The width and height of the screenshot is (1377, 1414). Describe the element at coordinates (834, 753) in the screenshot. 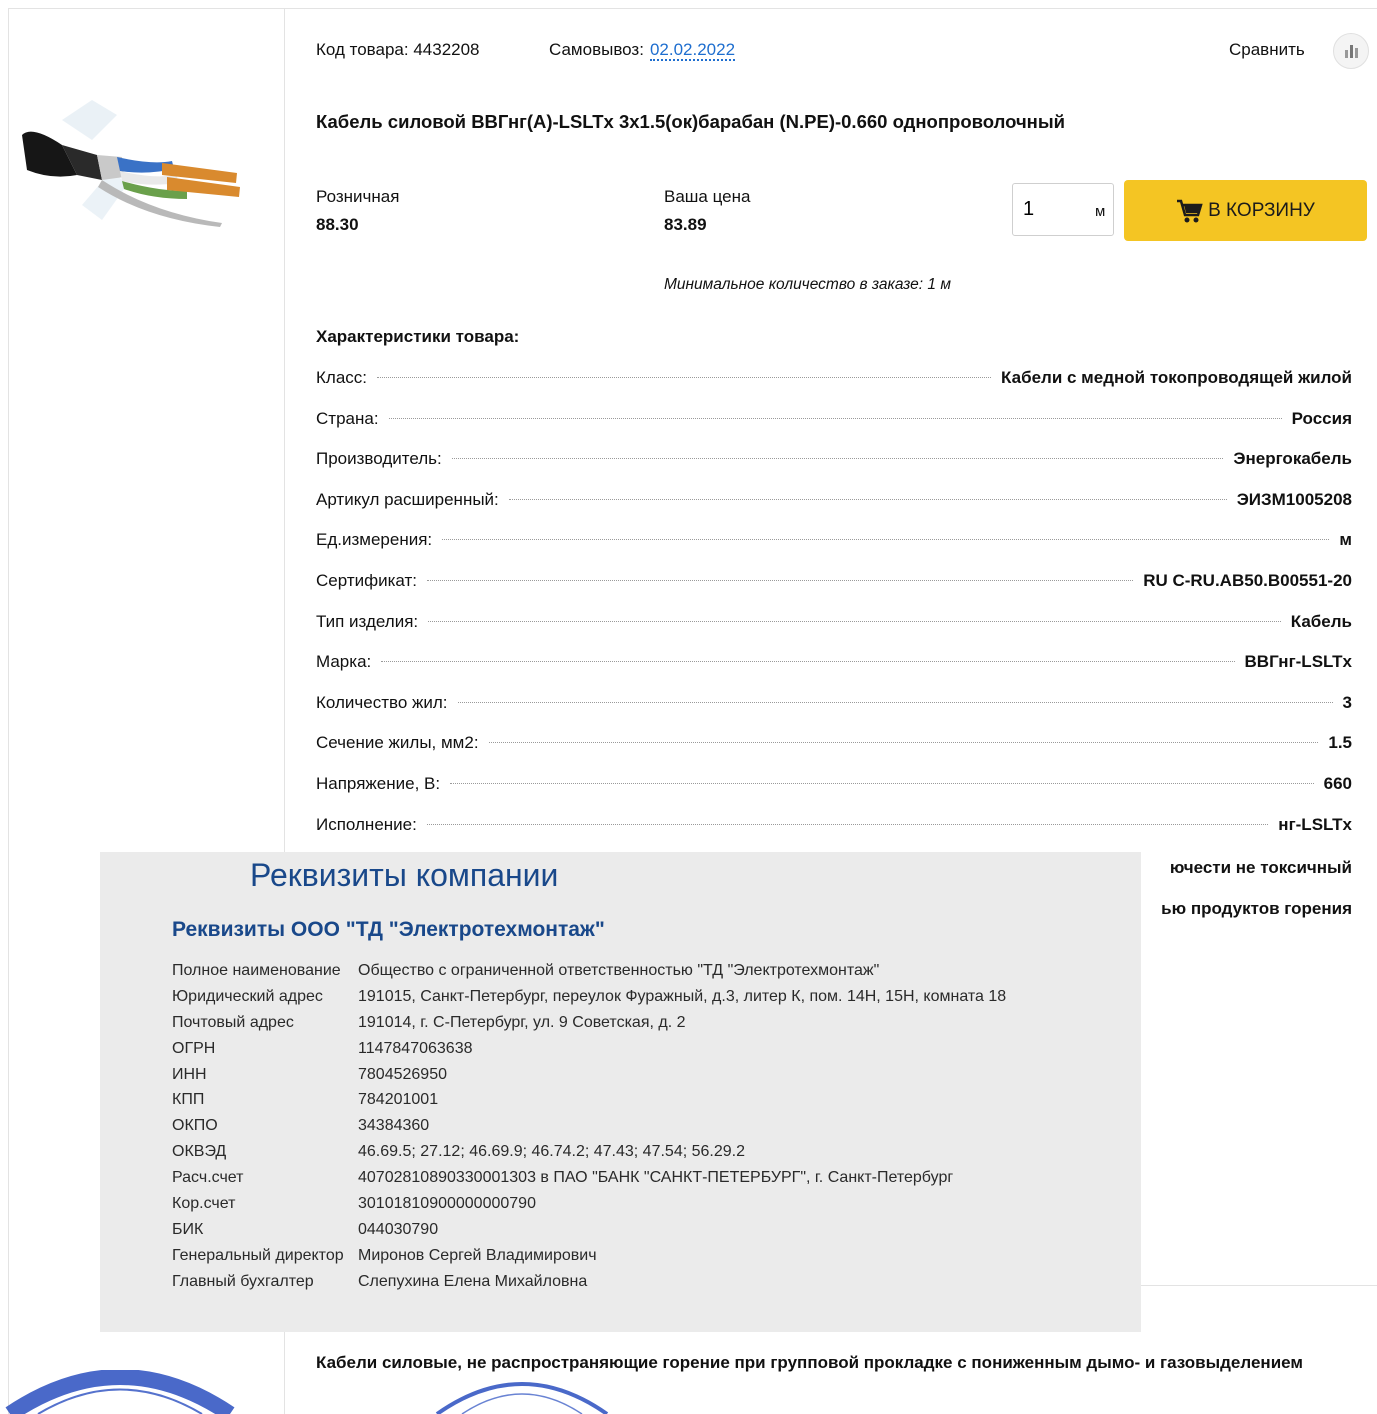

I see `spec-row: Сечение жилы, мм2: 1.5` at that location.